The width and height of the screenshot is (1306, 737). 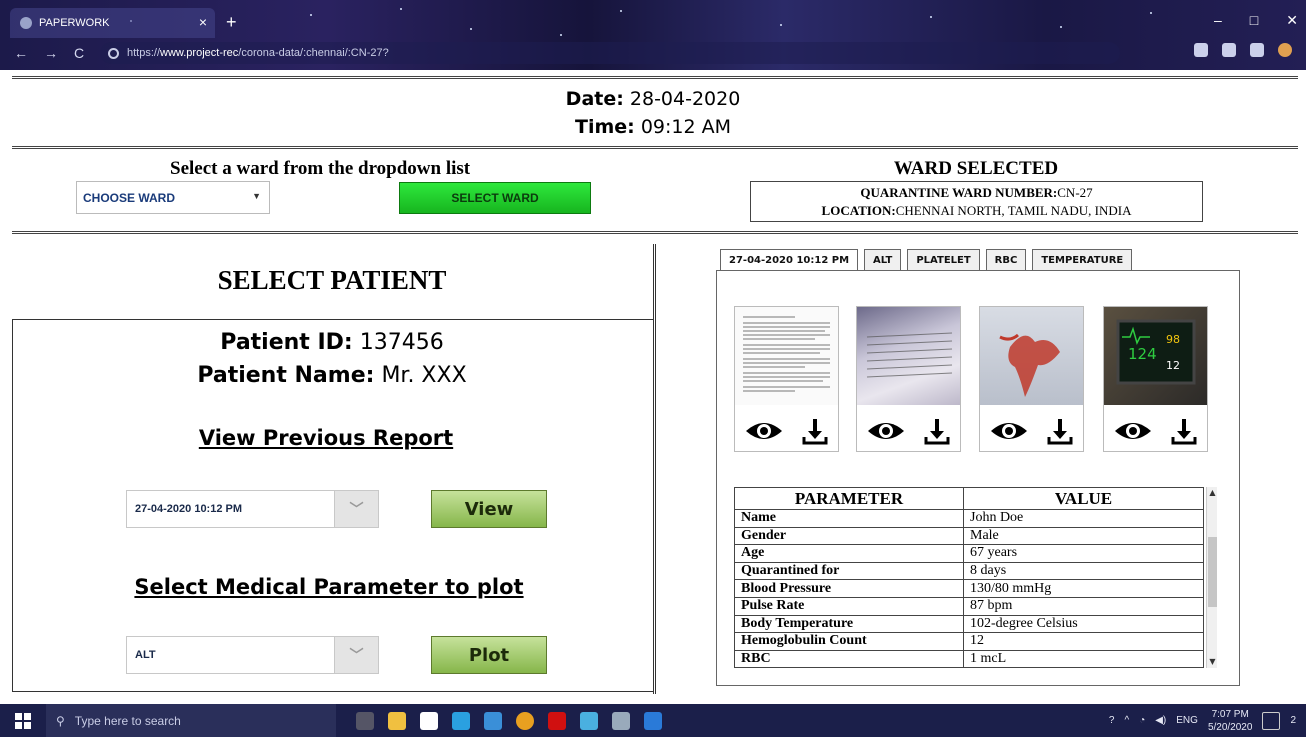 What do you see at coordinates (1083, 518) in the screenshot?
I see `parameter-value-cell: John Doe` at bounding box center [1083, 518].